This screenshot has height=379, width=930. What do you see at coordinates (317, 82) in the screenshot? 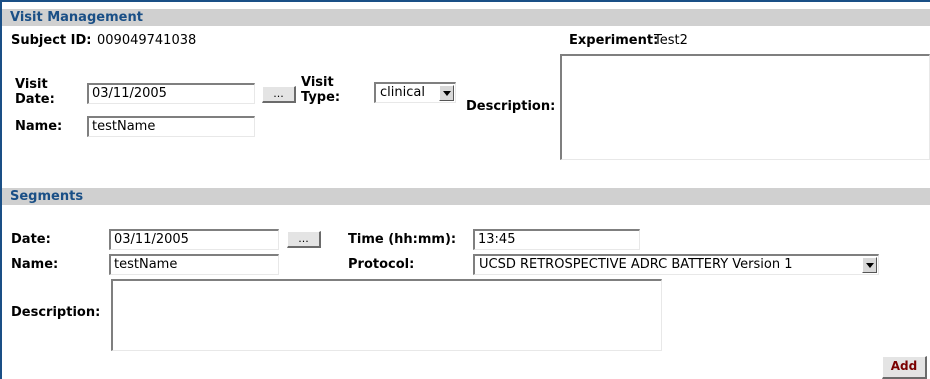
I see `visit-type-label-line1: Visit` at bounding box center [317, 82].